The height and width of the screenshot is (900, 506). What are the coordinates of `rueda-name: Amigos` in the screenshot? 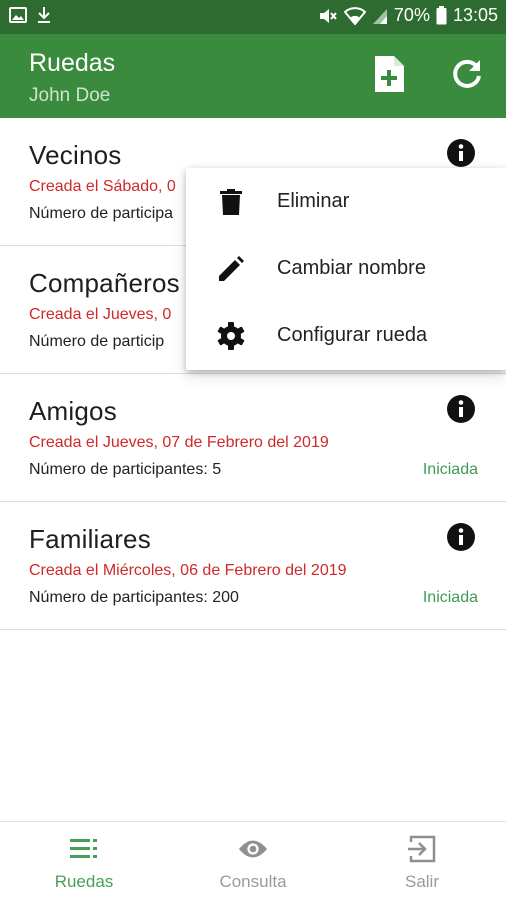 It's located at (73, 411).